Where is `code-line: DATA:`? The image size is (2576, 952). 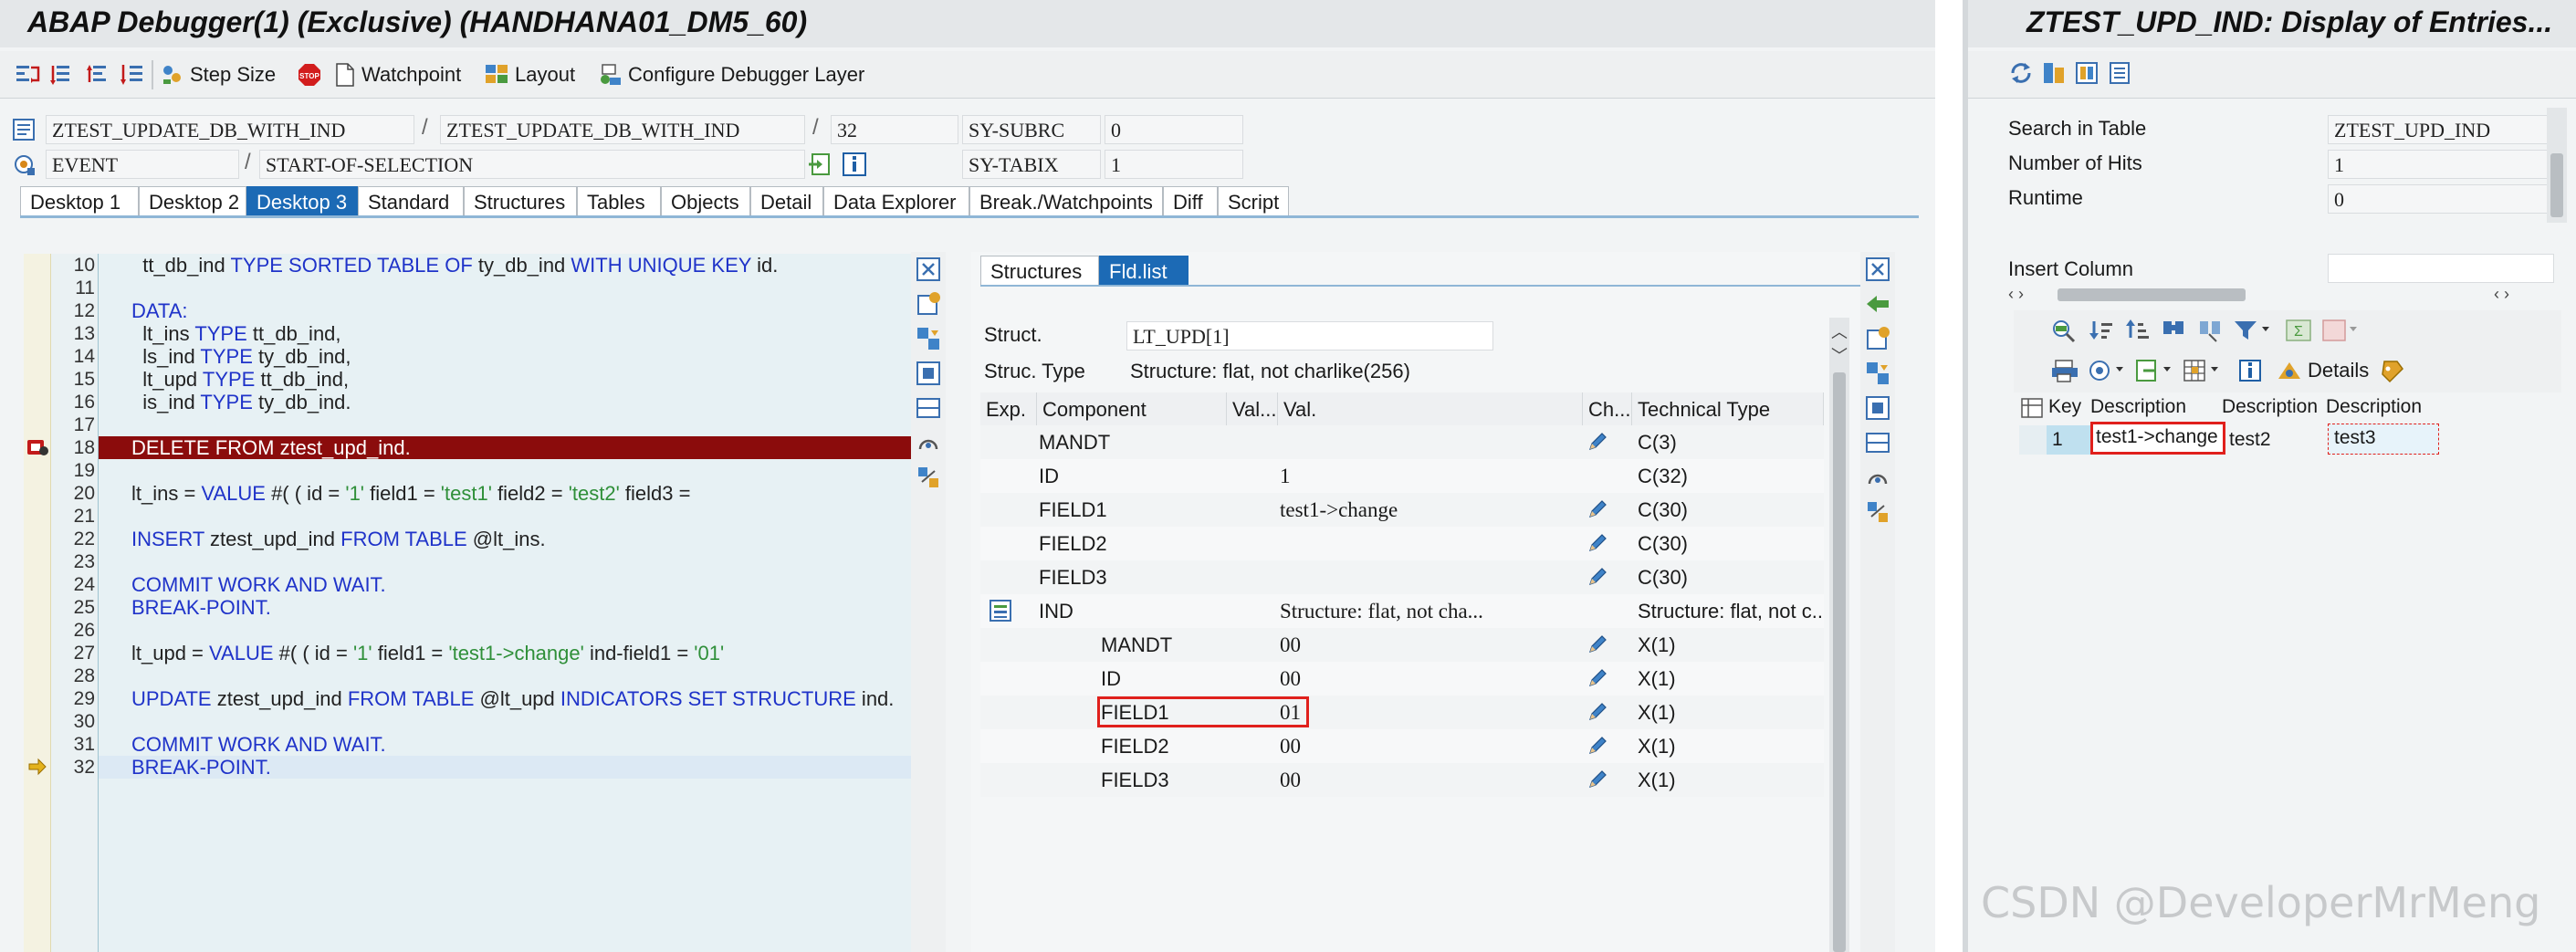
code-line: DATA: is located at coordinates (506, 310).